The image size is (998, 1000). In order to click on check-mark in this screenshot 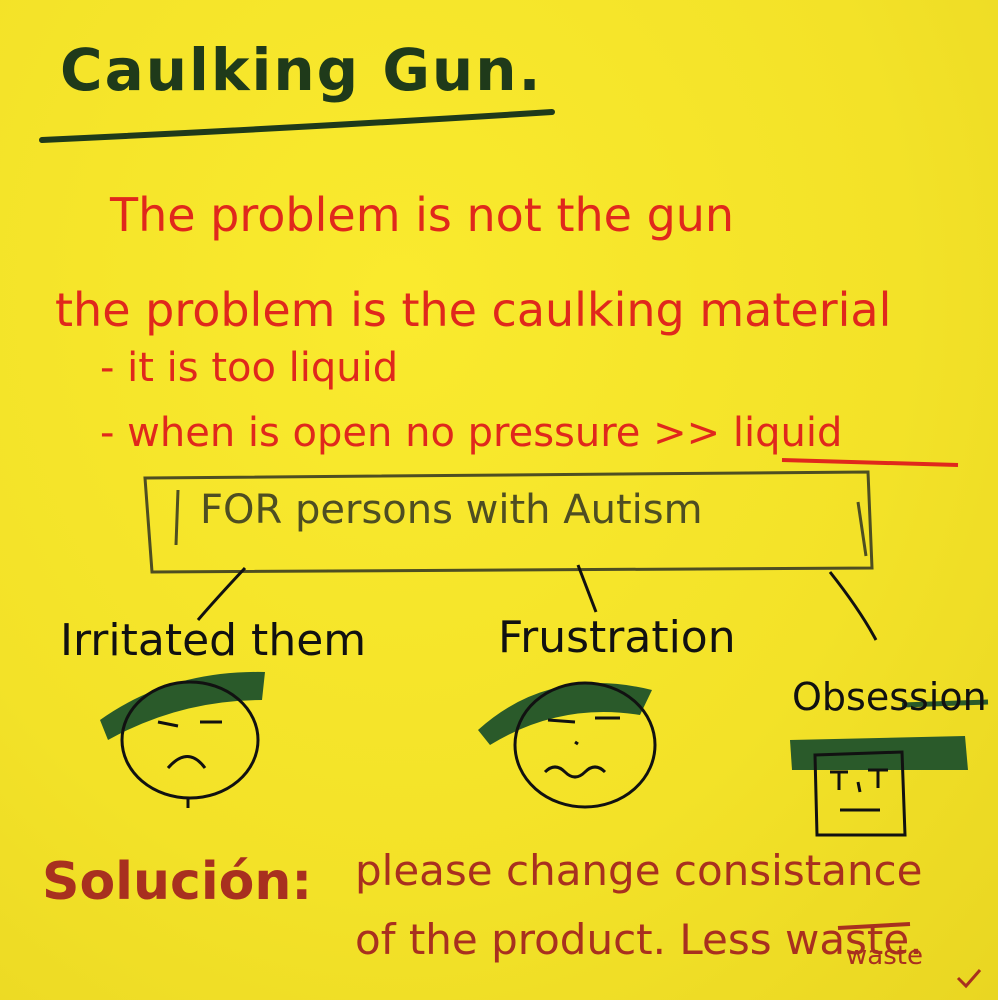, I will do `click(969, 979)`.